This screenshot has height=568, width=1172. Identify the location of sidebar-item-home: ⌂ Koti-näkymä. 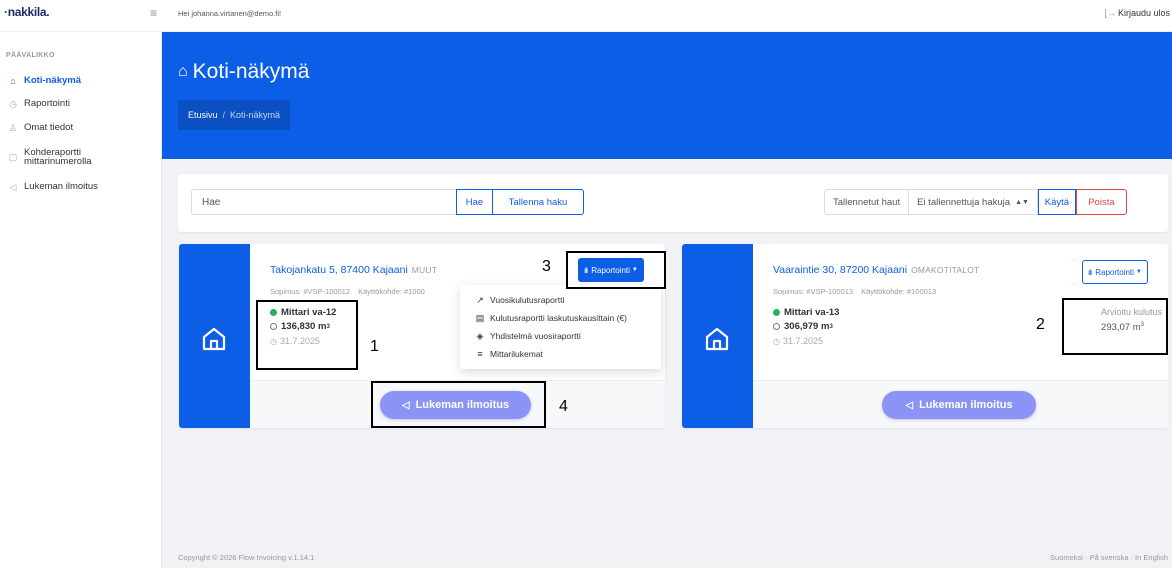
(43, 81).